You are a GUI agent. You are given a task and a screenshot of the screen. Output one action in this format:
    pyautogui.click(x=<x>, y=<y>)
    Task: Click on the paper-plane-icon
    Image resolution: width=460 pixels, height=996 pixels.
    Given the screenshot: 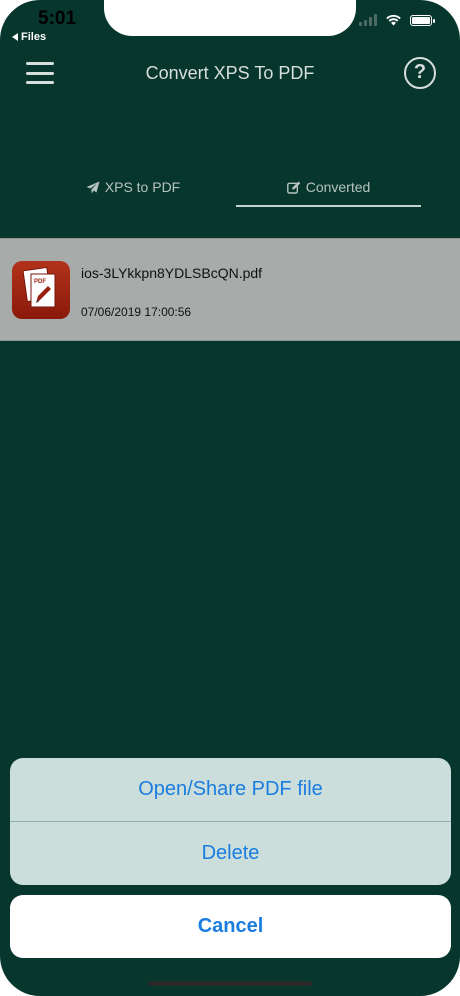 What is the action you would take?
    pyautogui.click(x=93, y=187)
    